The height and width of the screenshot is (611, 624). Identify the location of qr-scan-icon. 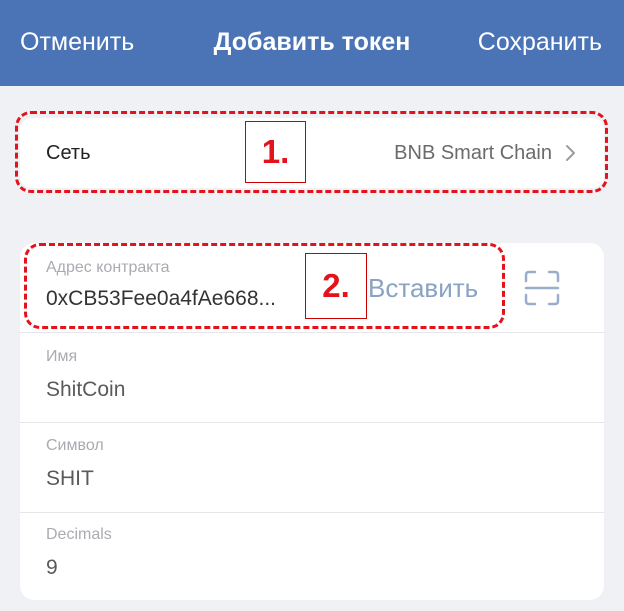
(542, 288).